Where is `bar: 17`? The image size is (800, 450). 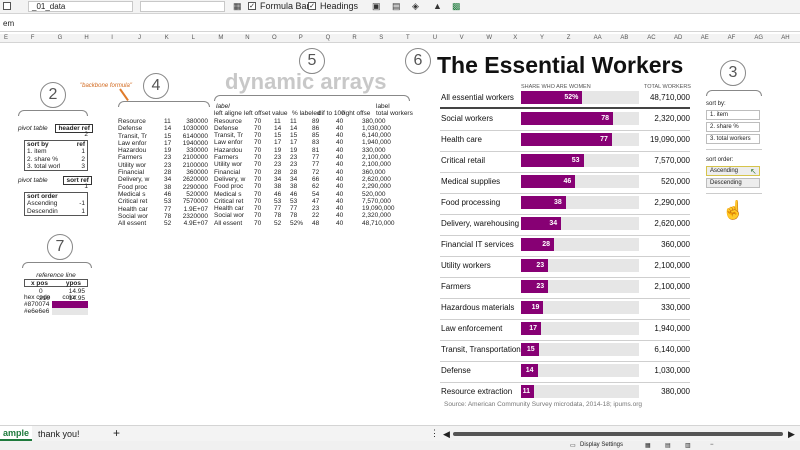 bar: 17 is located at coordinates (531, 328).